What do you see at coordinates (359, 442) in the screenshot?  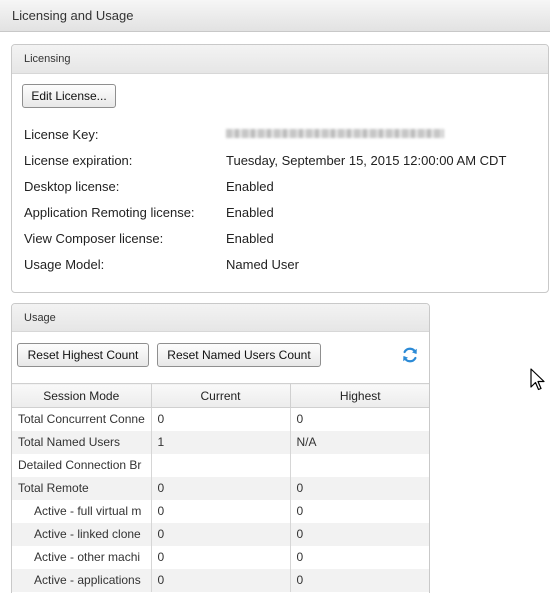 I see `highest-cell: N/A` at bounding box center [359, 442].